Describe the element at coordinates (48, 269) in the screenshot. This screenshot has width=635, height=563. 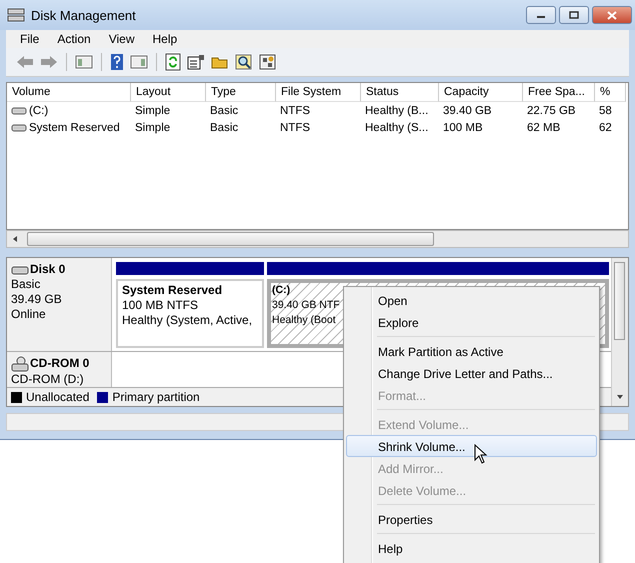
I see `disk-name: Disk 0` at that location.